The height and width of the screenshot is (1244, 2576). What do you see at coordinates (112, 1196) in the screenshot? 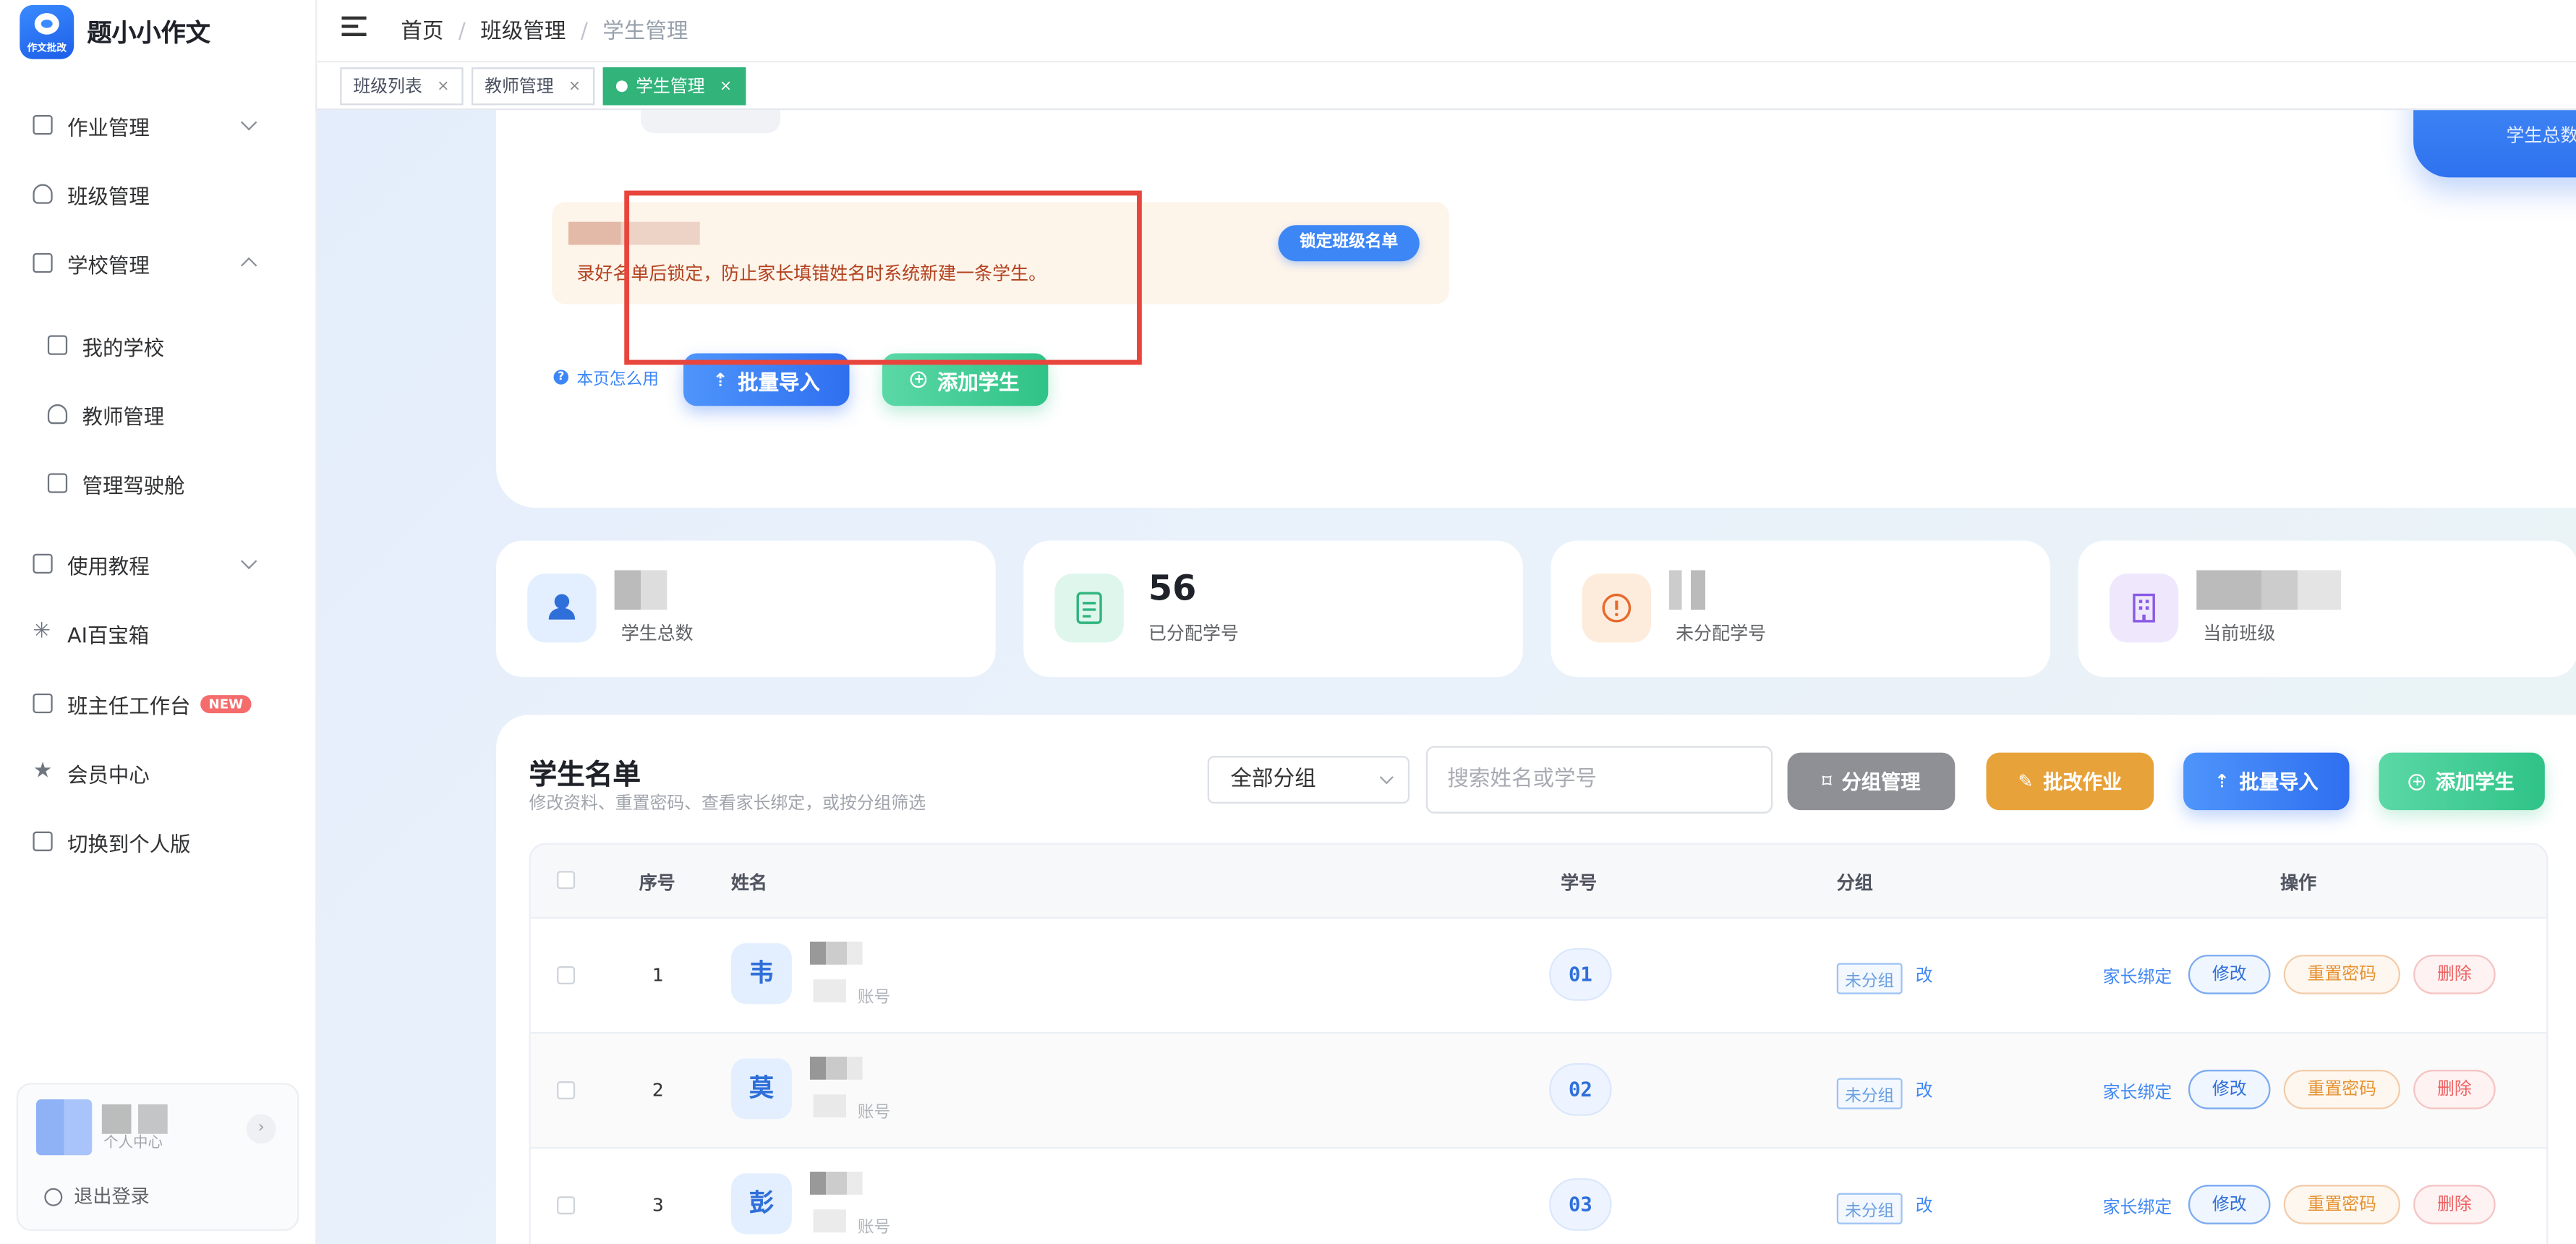
I see `logout-label: 退出登录` at bounding box center [112, 1196].